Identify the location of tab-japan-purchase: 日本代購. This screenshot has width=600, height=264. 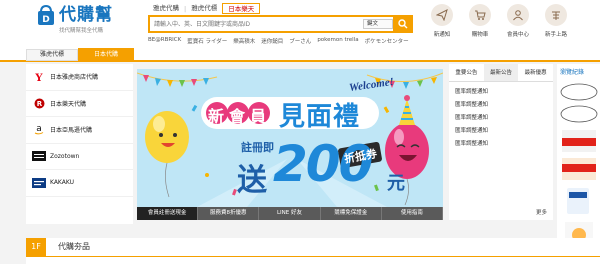
(106, 55).